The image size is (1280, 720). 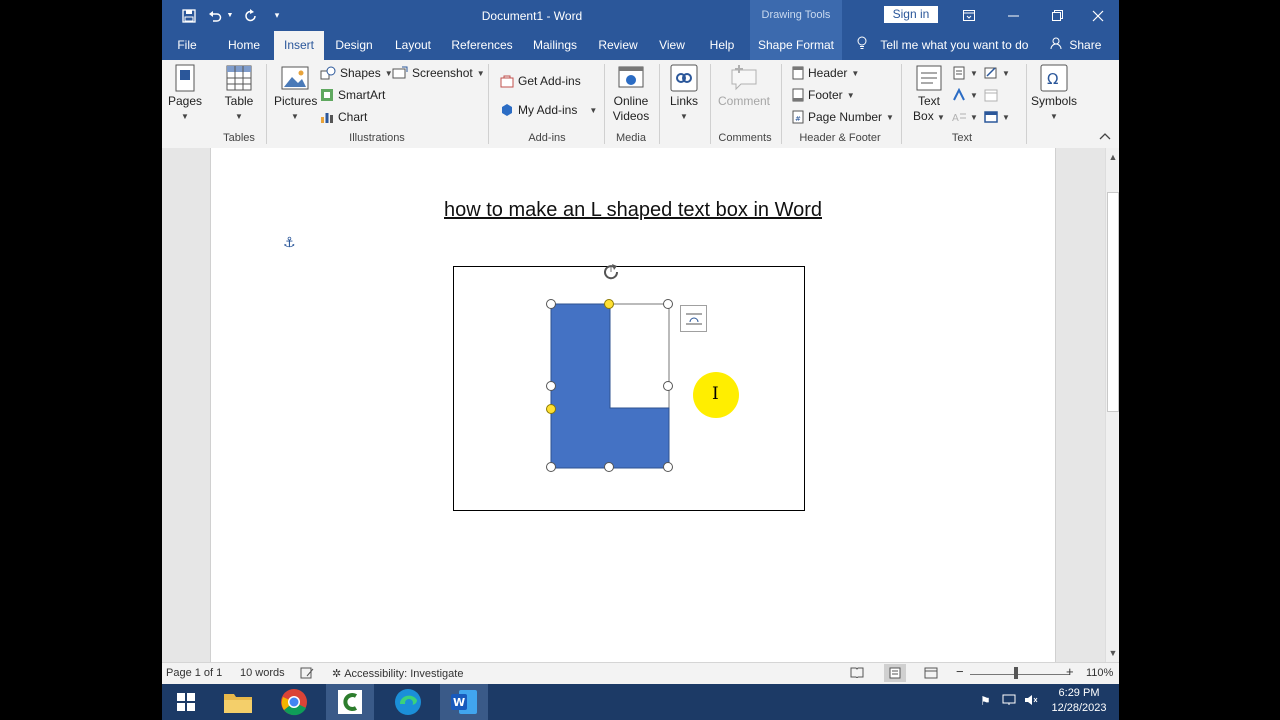 I want to click on tell-me-search: Tell me what you want to do, so click(x=942, y=45).